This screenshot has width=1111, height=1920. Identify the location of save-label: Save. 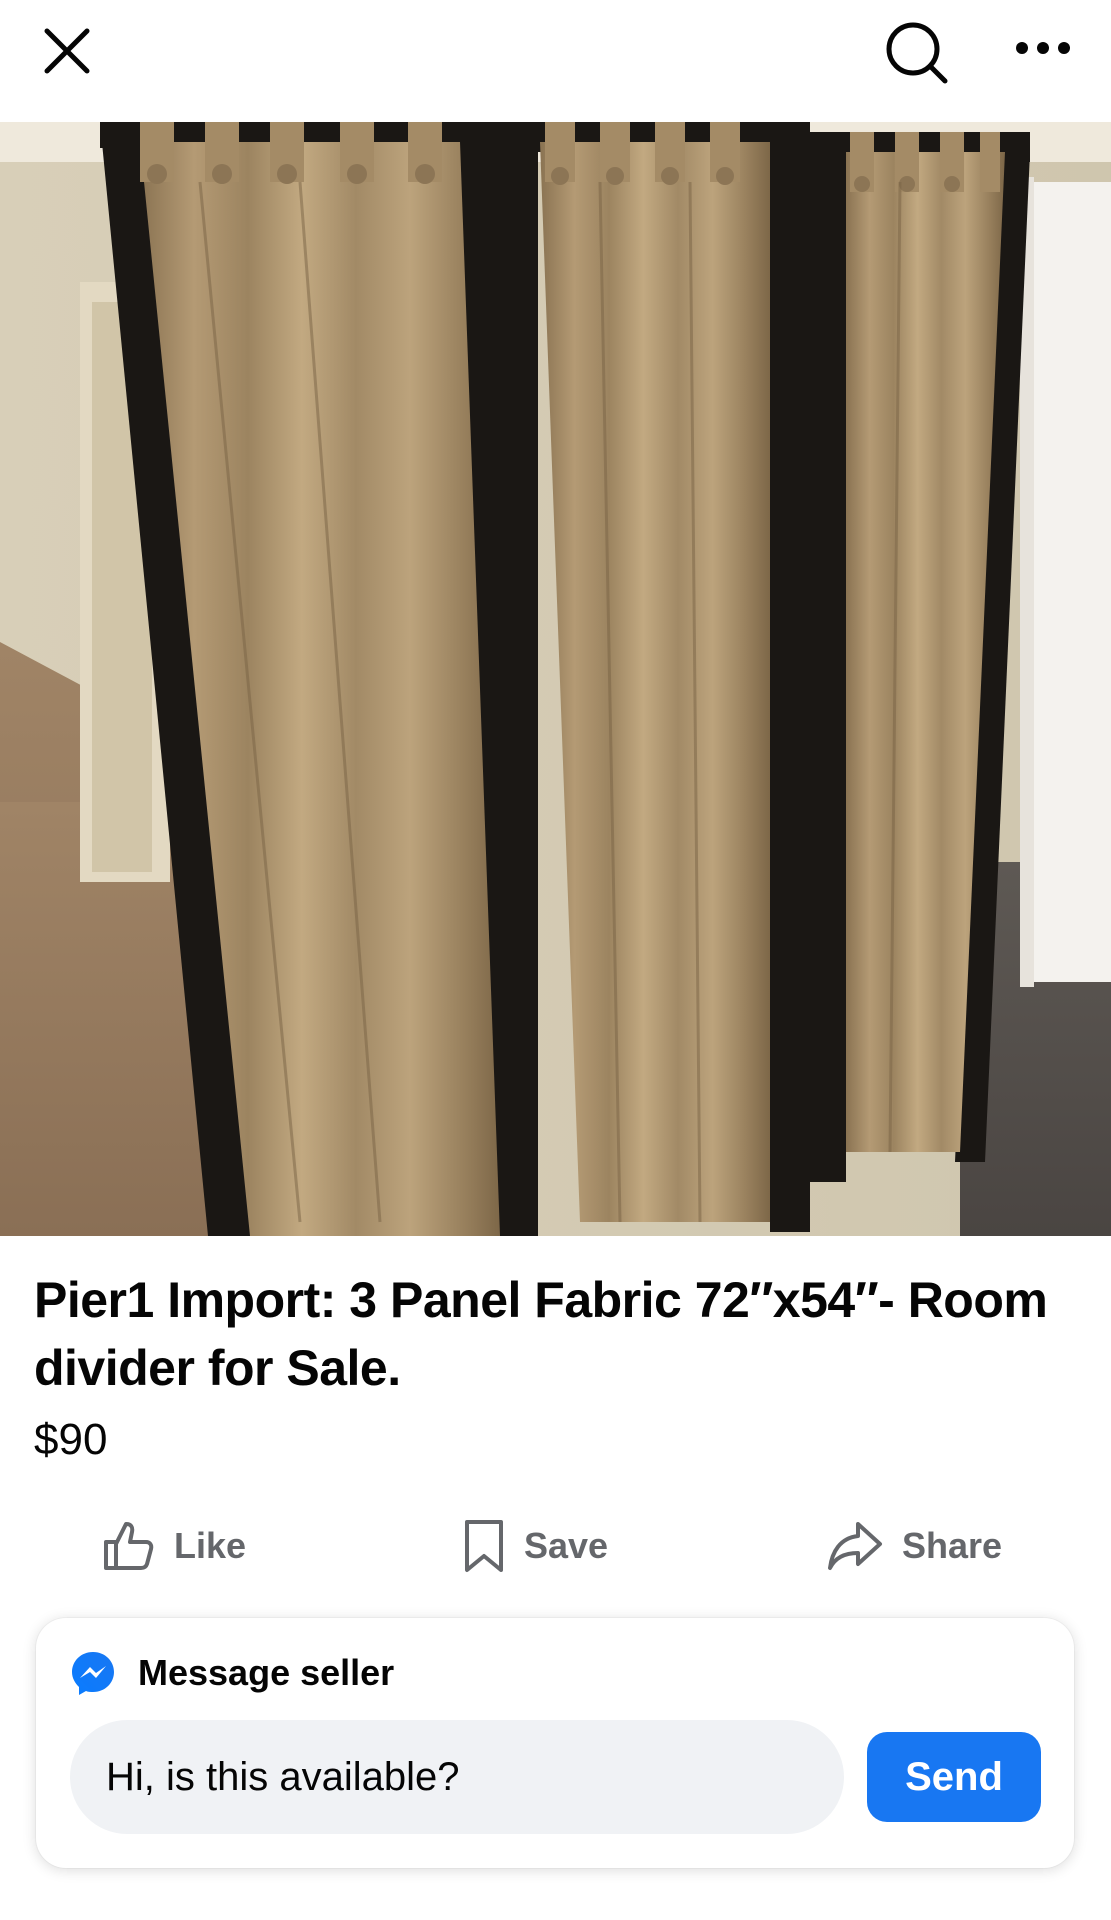
(566, 1545).